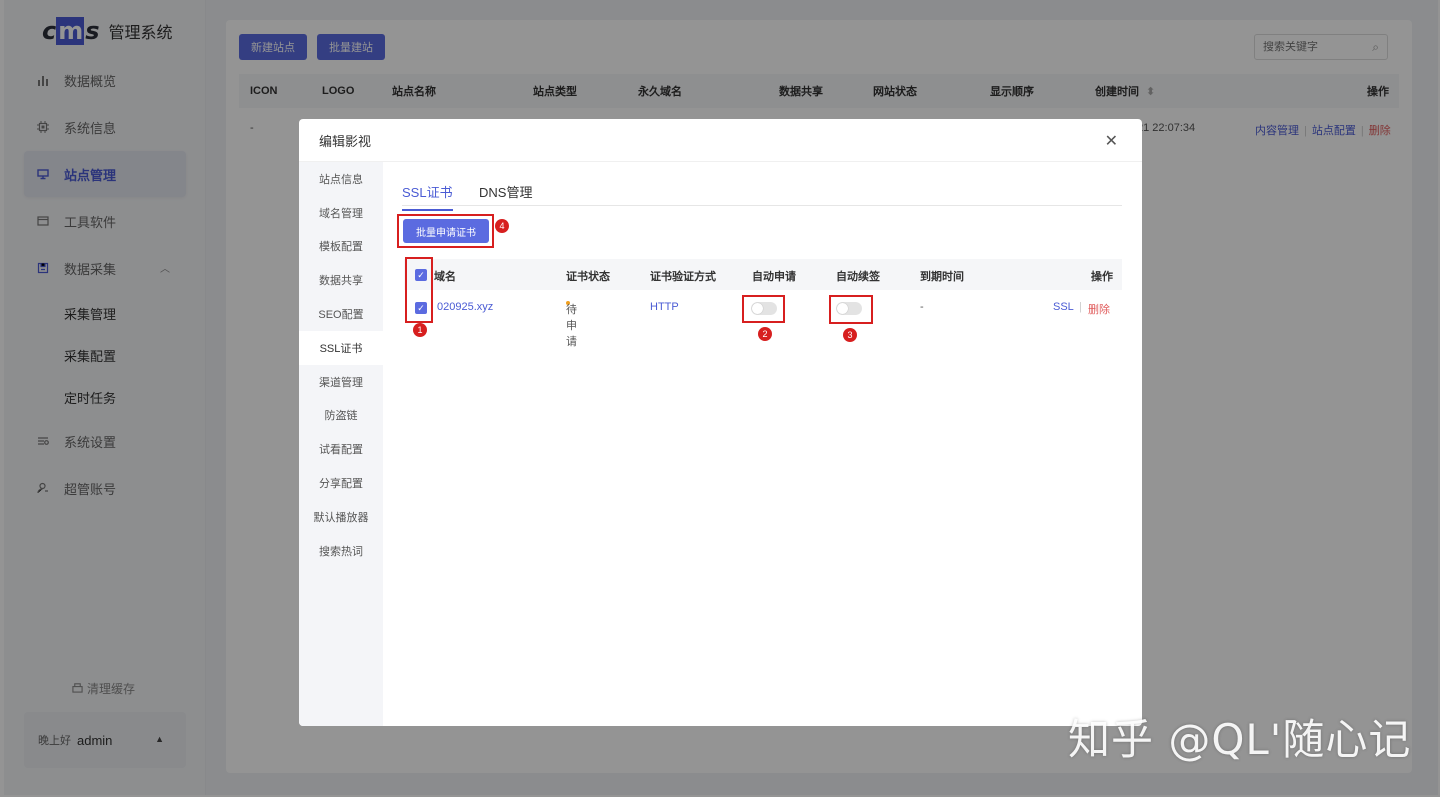  I want to click on nav-ssl-cert: SSL证书, so click(341, 347).